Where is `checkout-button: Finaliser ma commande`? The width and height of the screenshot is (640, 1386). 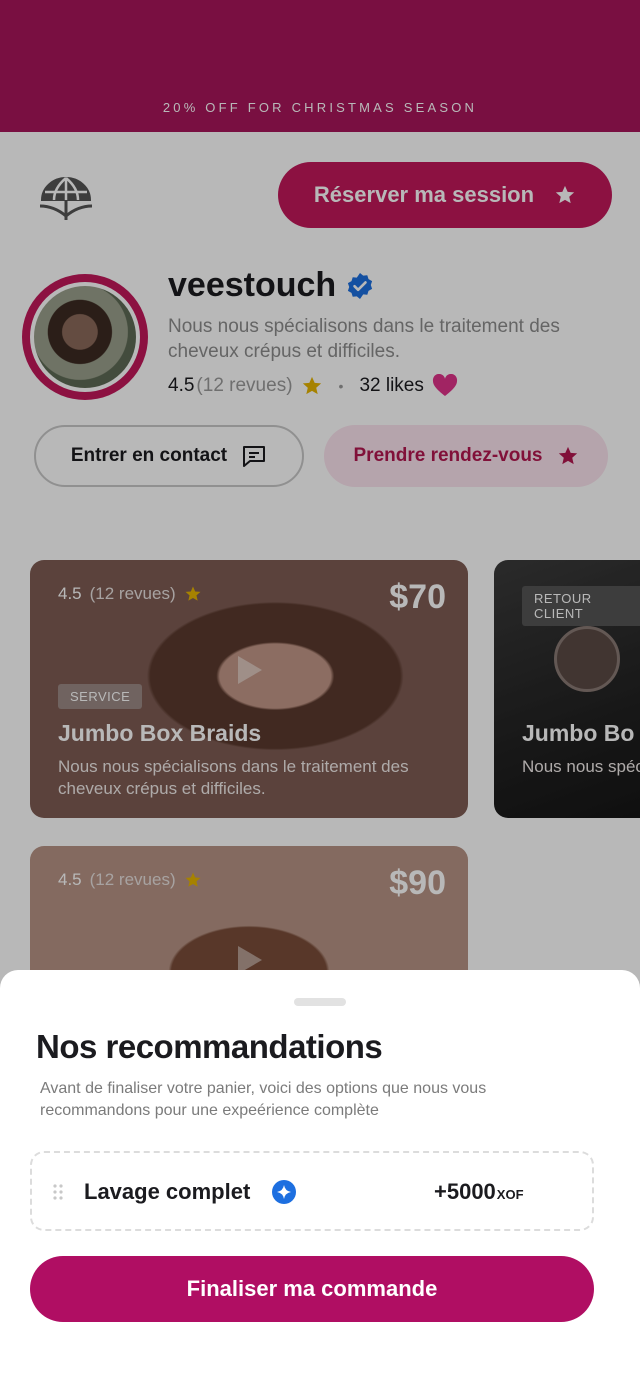
checkout-button: Finaliser ma commande is located at coordinates (312, 1289).